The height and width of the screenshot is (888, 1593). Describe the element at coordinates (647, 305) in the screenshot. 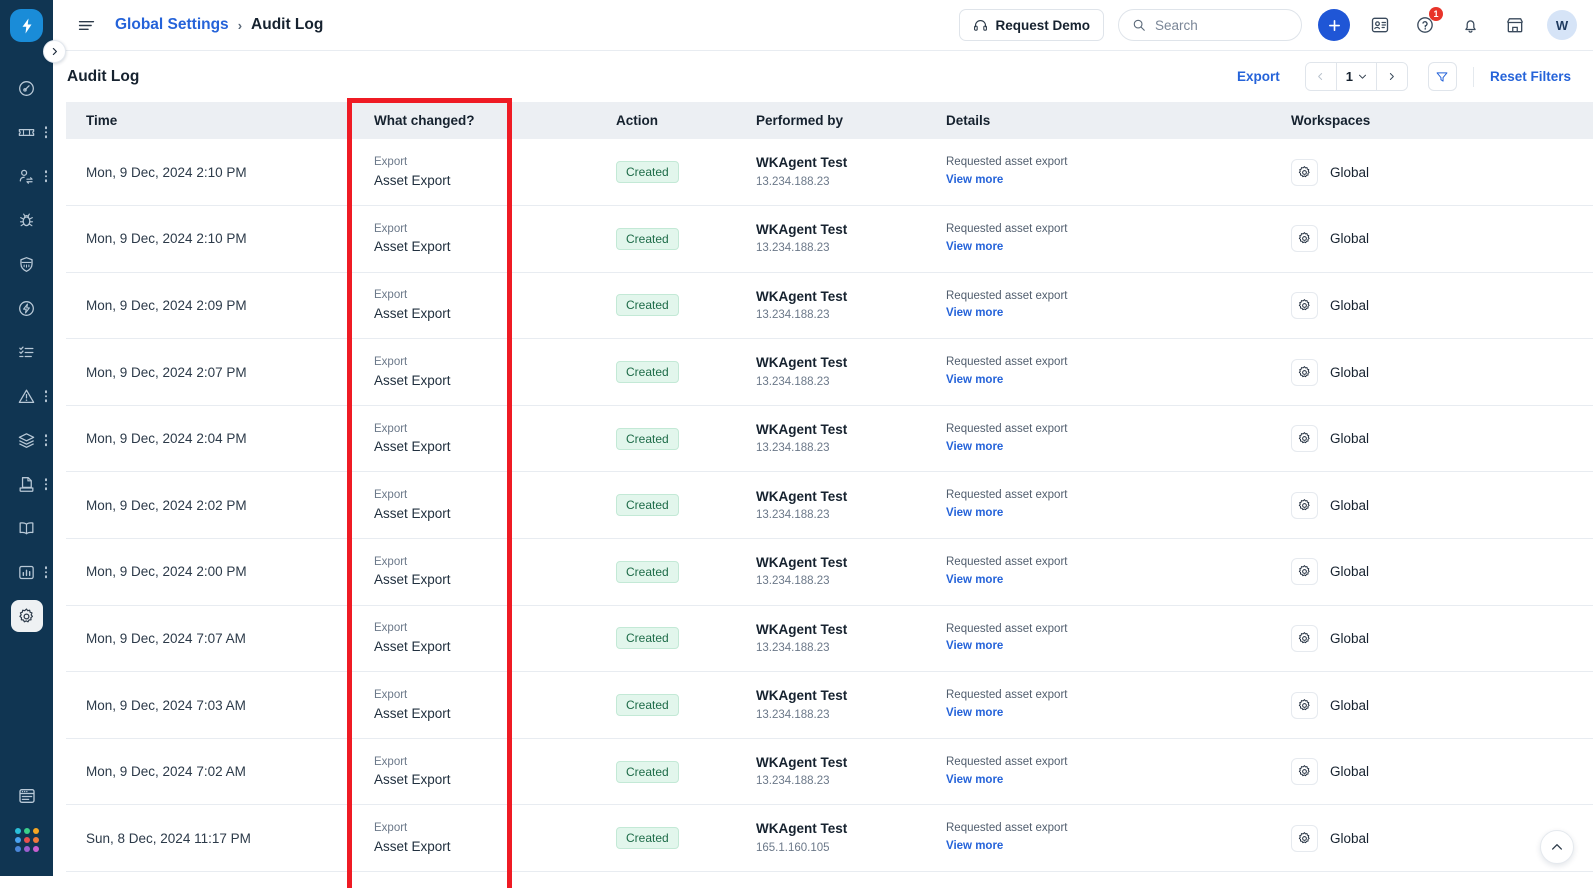

I see `status-badge: Created` at that location.